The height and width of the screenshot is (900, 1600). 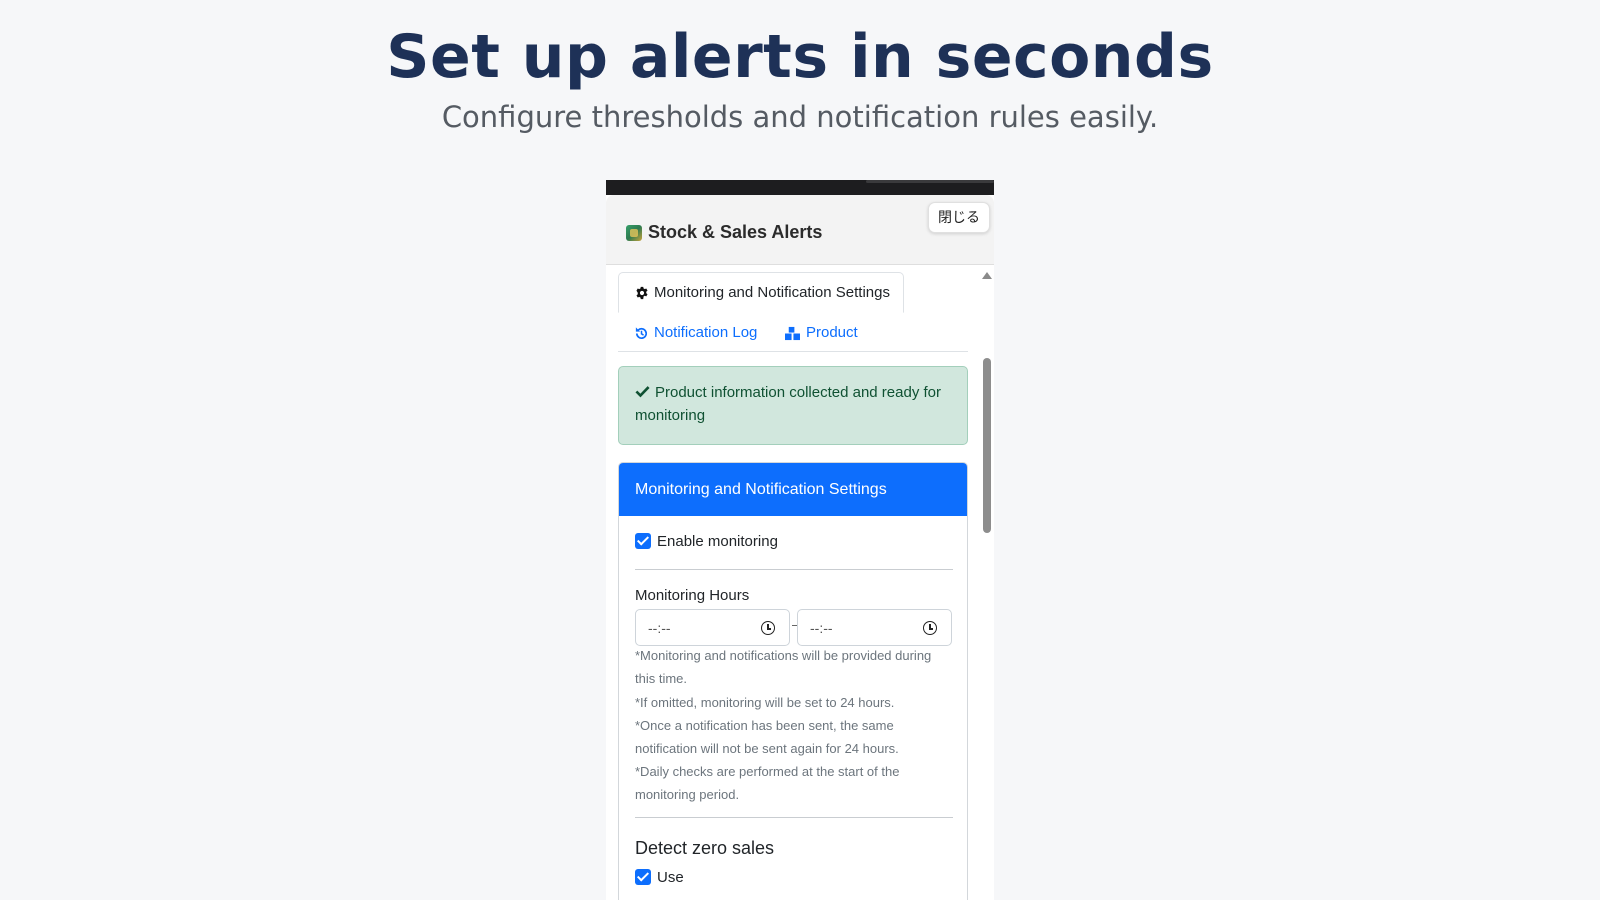 What do you see at coordinates (792, 333) in the screenshot?
I see `product-icon` at bounding box center [792, 333].